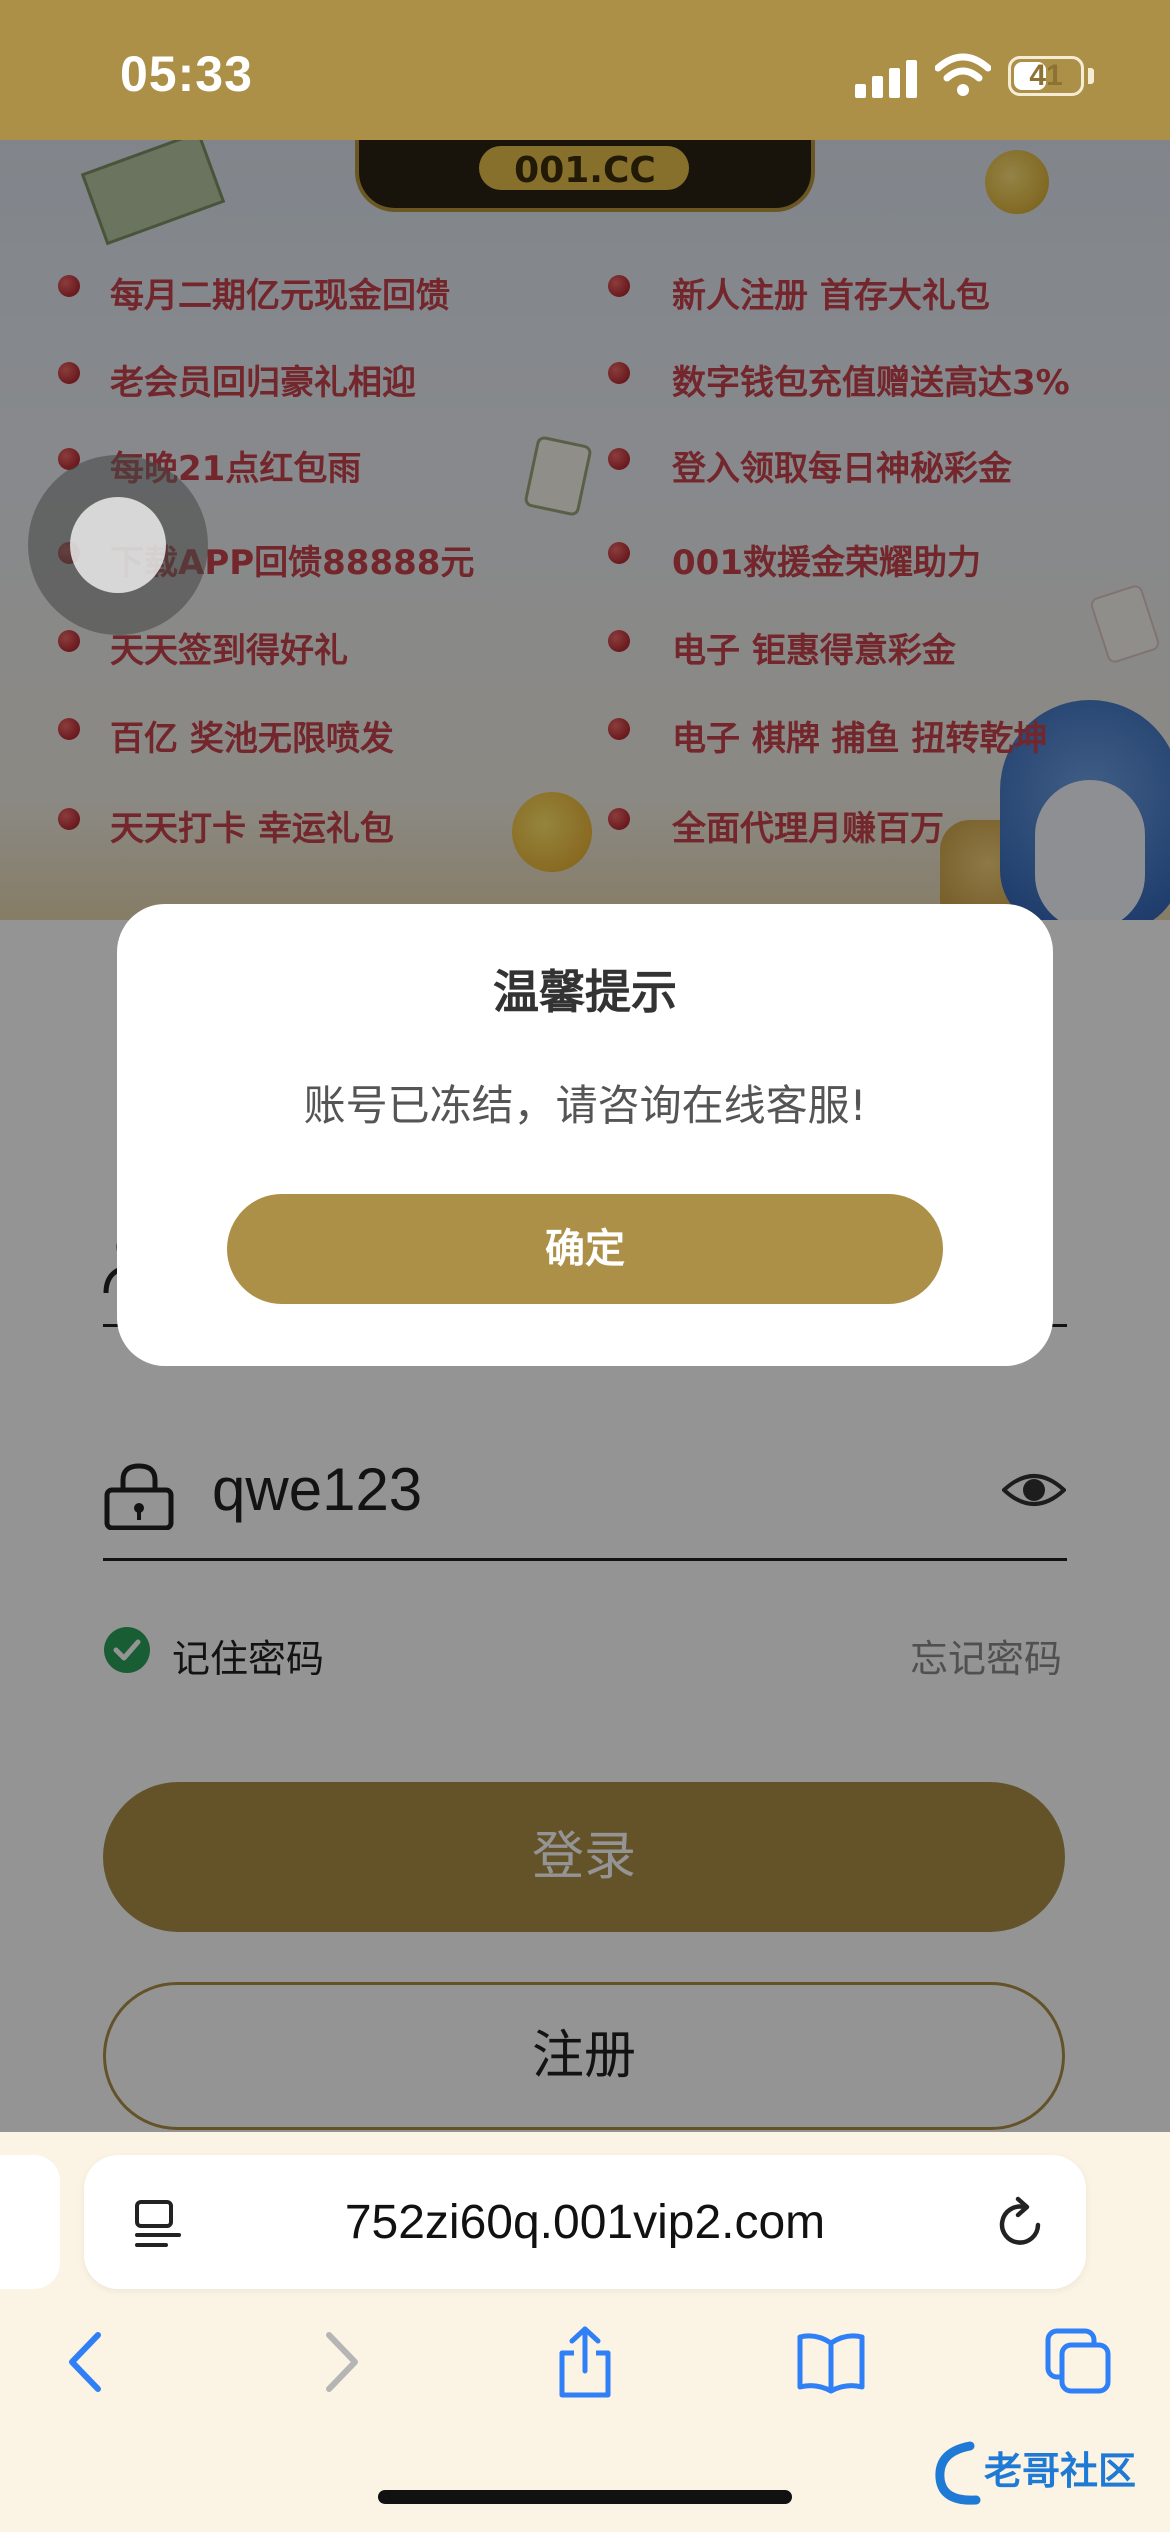 This screenshot has width=1170, height=2532. What do you see at coordinates (30, 2222) in the screenshot?
I see `previous-tab-card` at bounding box center [30, 2222].